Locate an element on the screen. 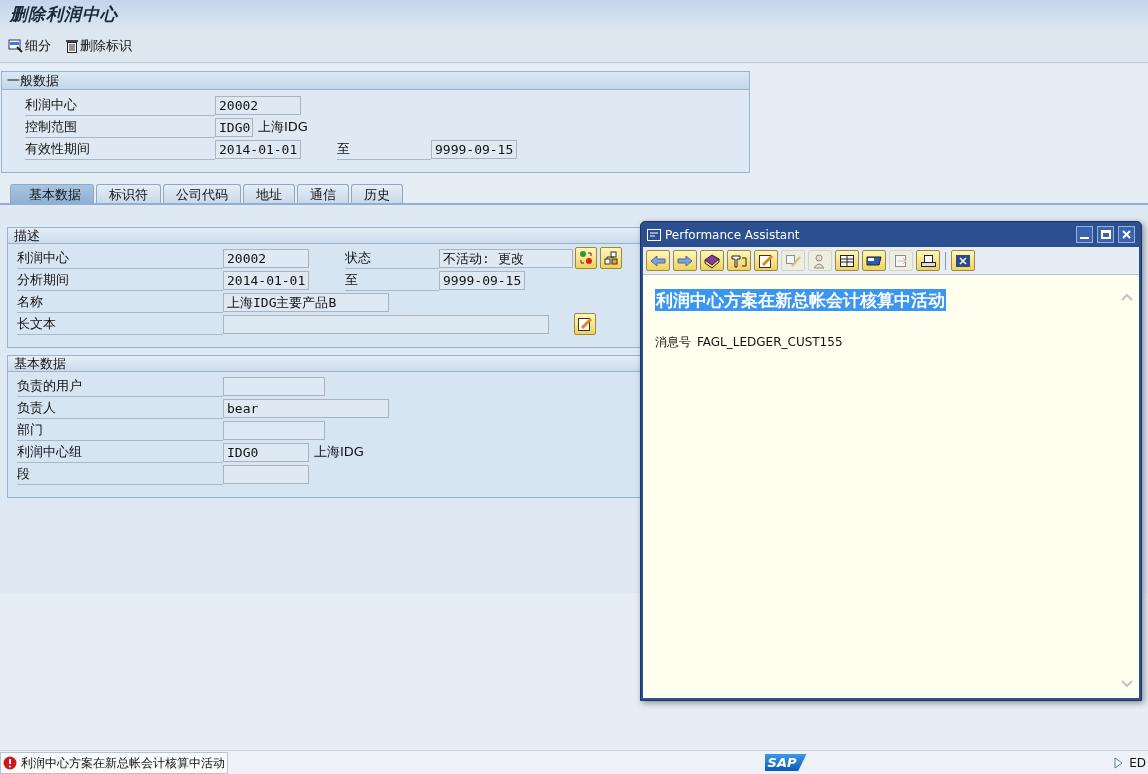 The height and width of the screenshot is (774, 1148). folder-tool-button is located at coordinates (874, 260).